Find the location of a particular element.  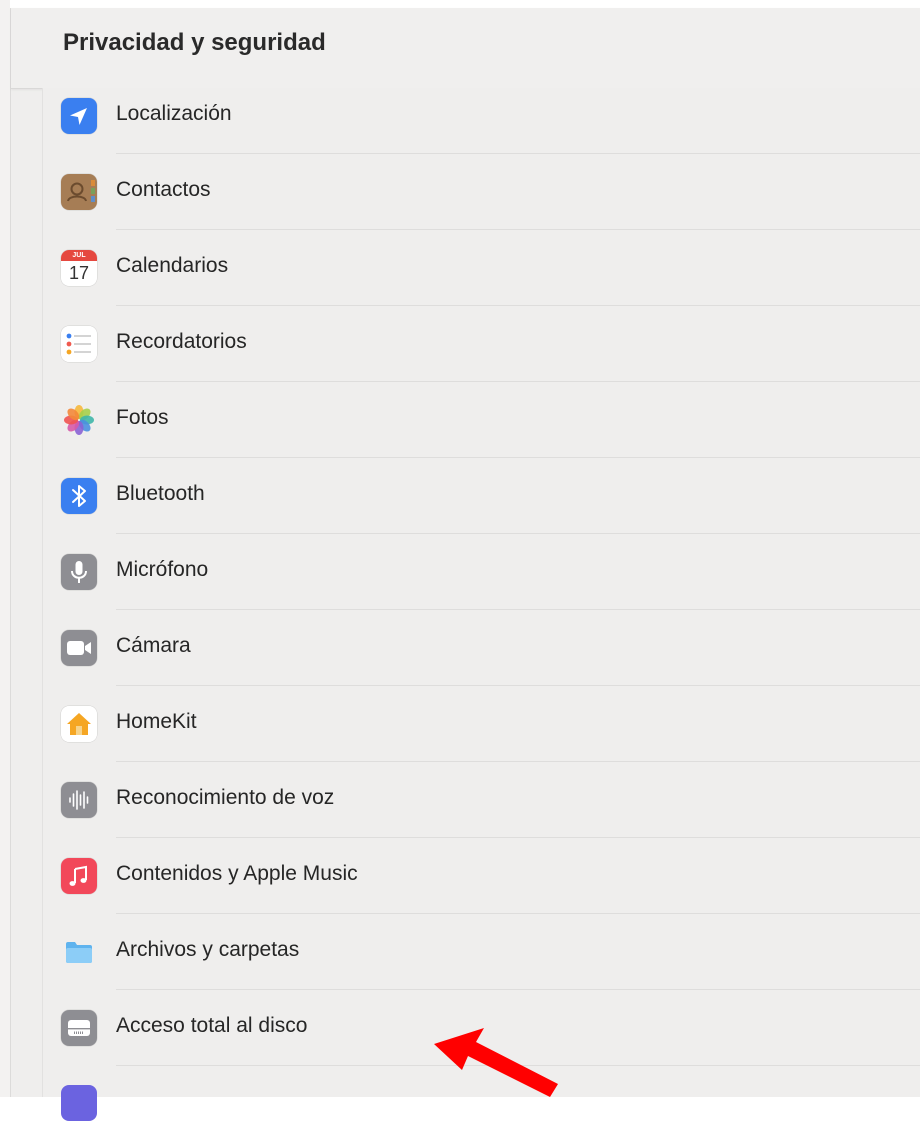

list-item-label: Contactos is located at coordinates (163, 189).